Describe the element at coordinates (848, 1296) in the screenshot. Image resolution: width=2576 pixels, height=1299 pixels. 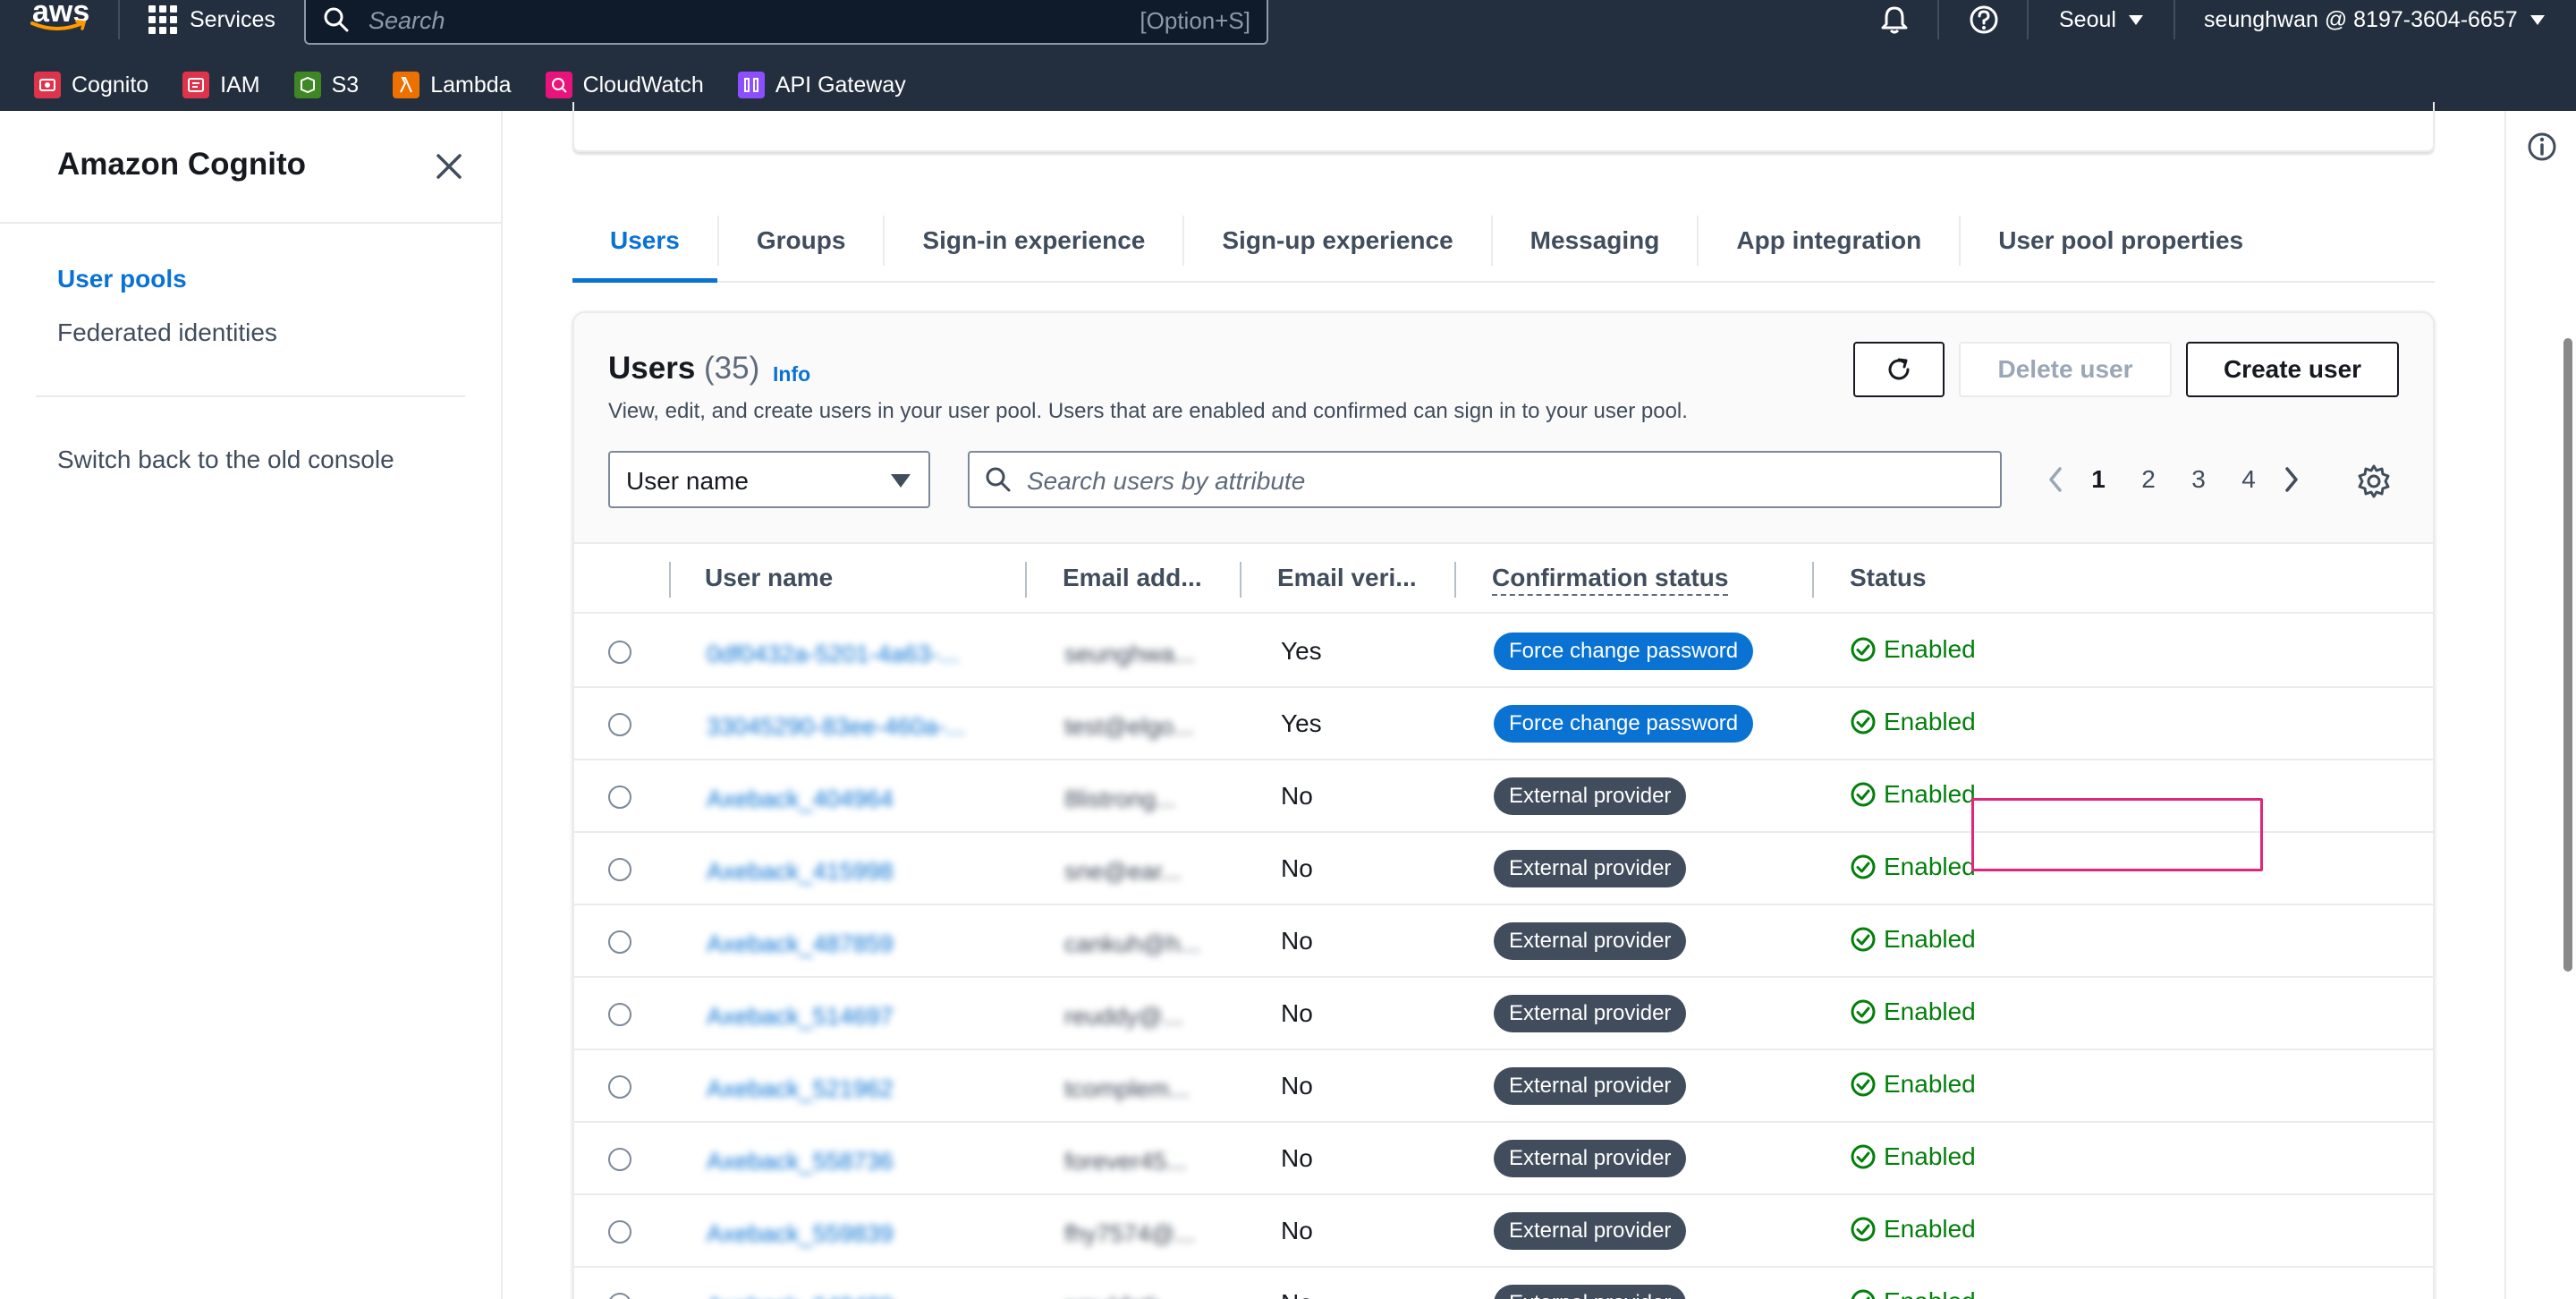
I see `user-name-link: Axeback_648480` at that location.